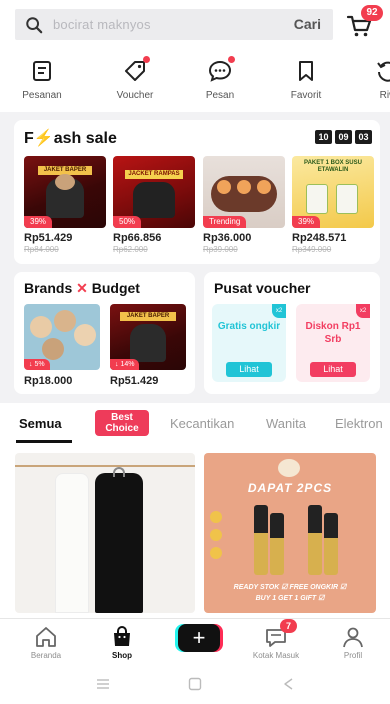  Describe the element at coordinates (46, 655) in the screenshot. I see `nav-label: Beranda` at that location.